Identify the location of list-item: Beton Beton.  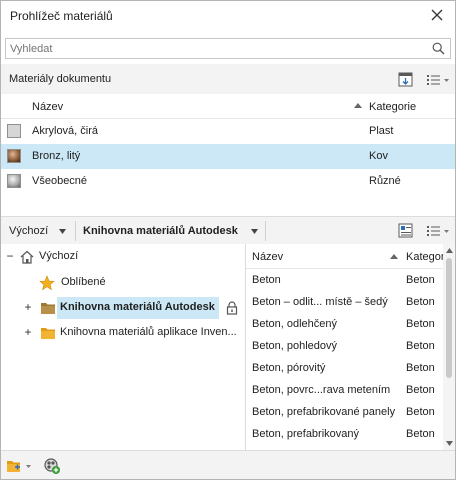
(344, 280).